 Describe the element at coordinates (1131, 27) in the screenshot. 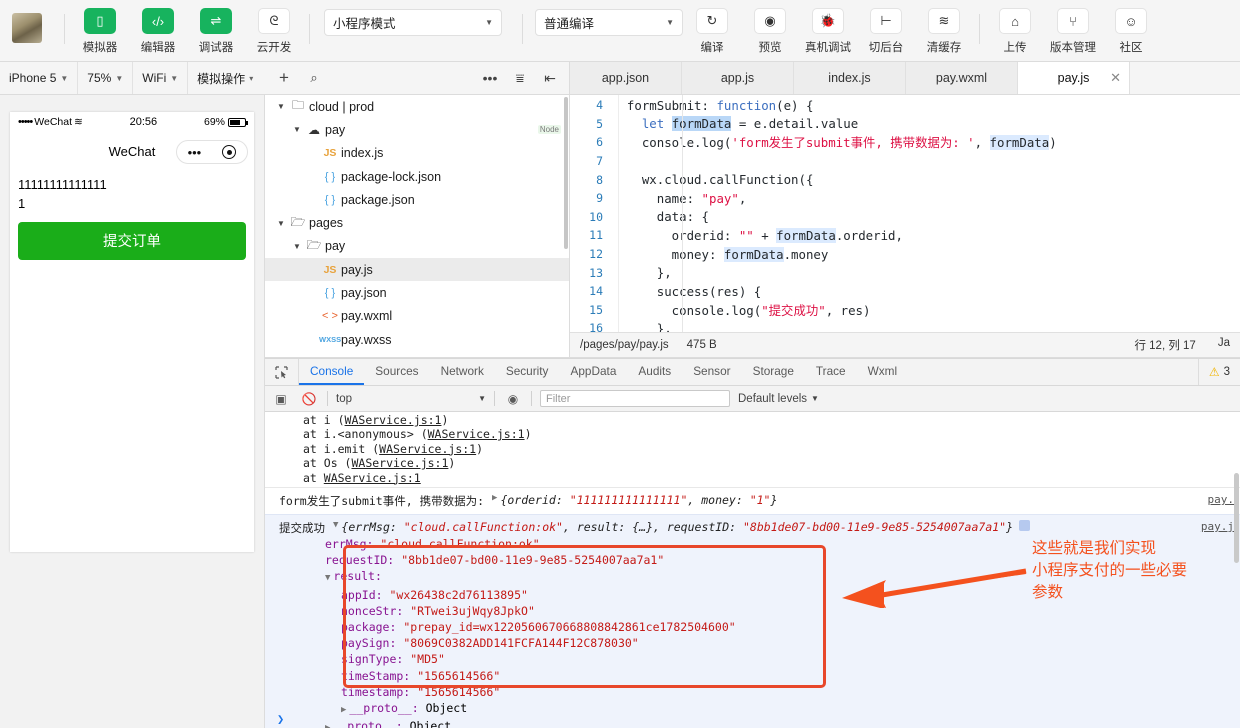

I see `toolbar-item-chat-icon: ☺ 社区` at that location.